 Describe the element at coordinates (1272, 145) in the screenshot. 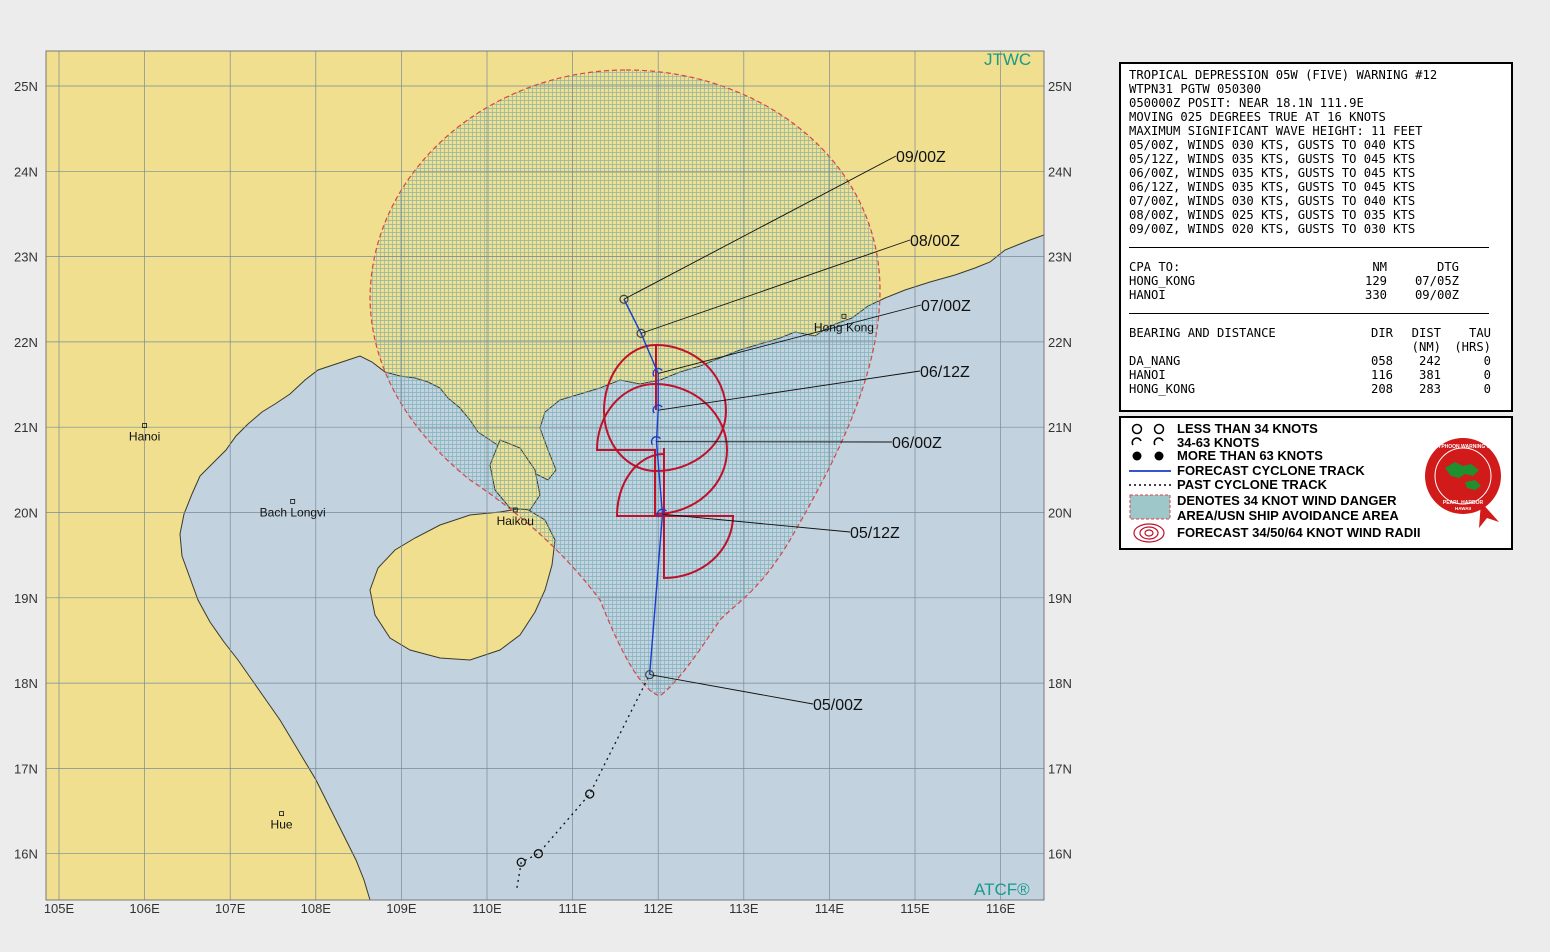

I see `warning-line: 05/00Z, WINDS 030 KTS, GUSTS TO 040 KTS` at that location.